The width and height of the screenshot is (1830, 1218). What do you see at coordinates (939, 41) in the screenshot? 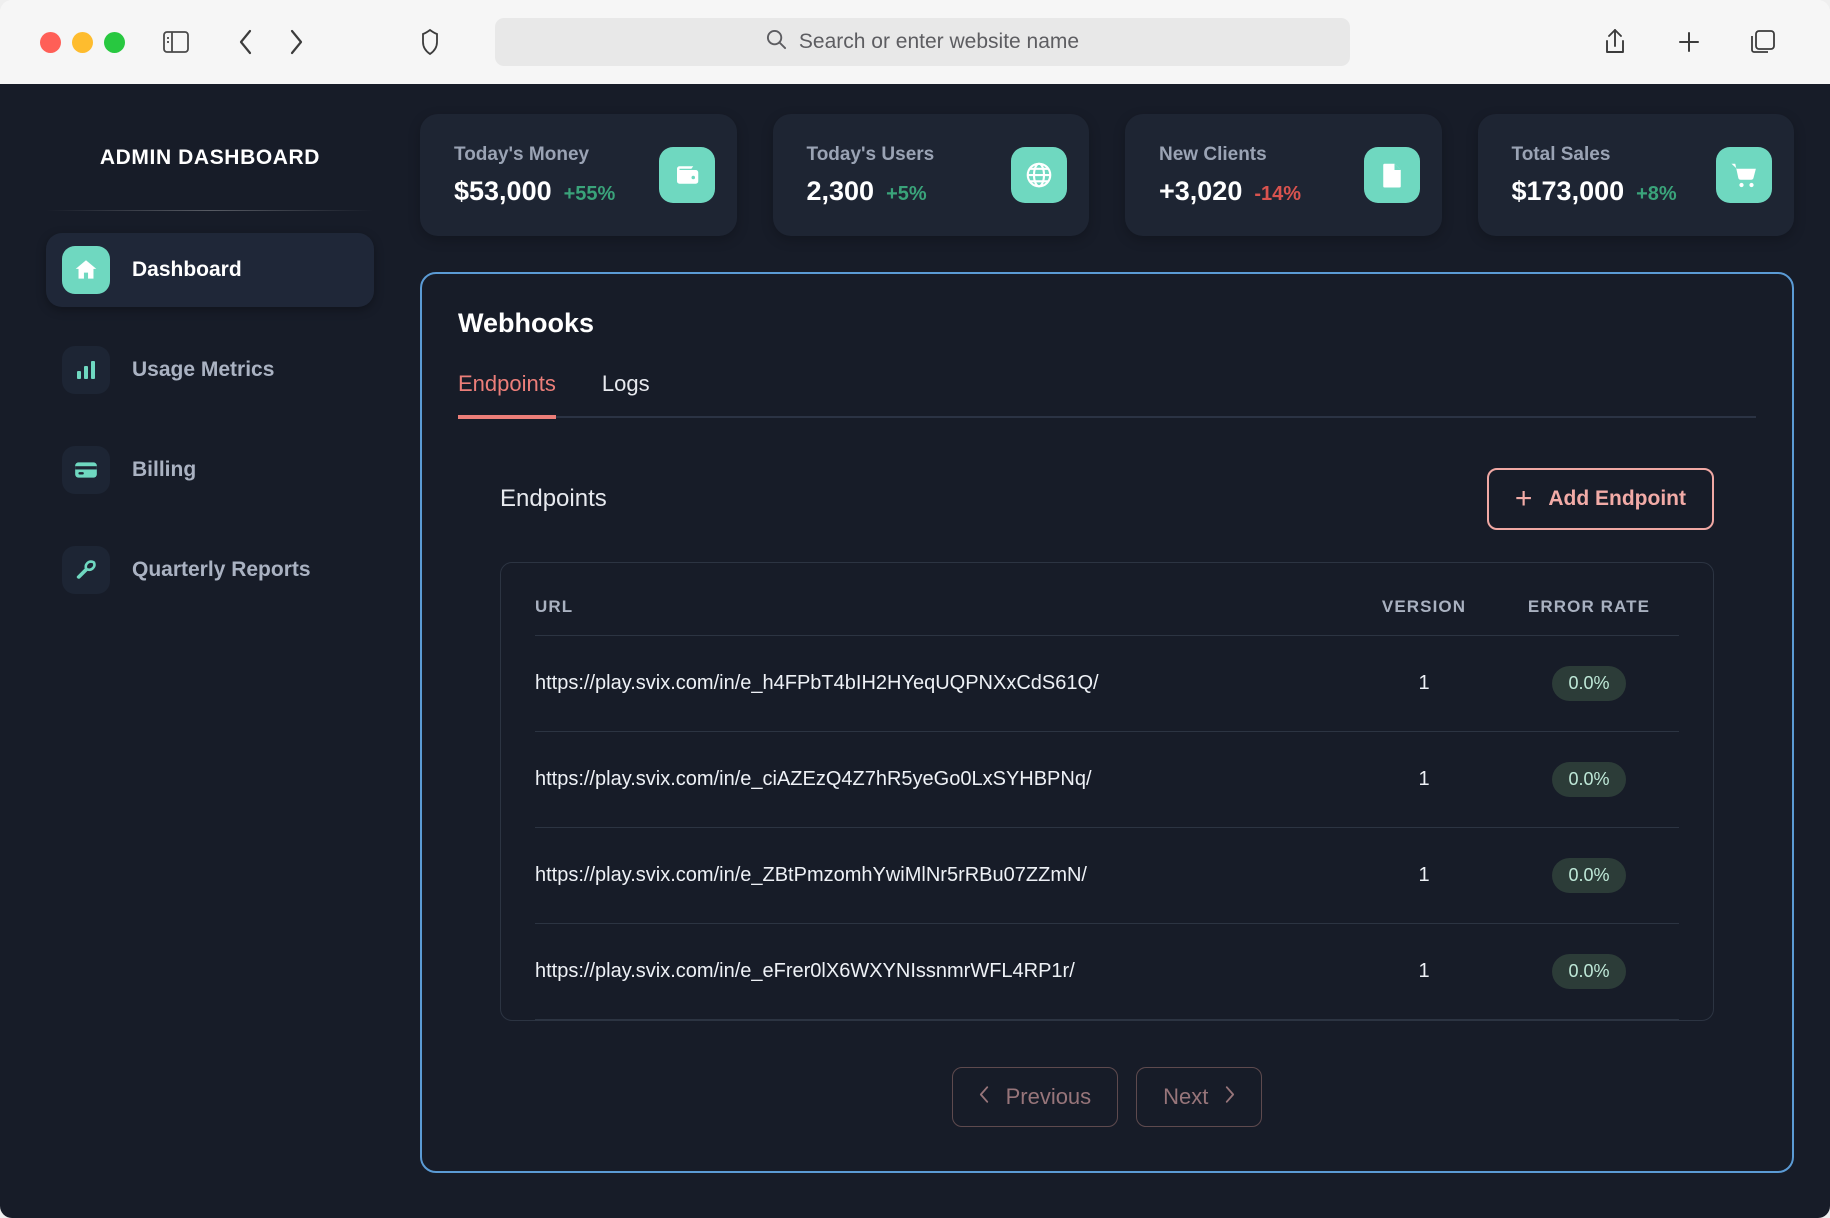
I see `address-bar-placeholder: Search or enter website name` at bounding box center [939, 41].